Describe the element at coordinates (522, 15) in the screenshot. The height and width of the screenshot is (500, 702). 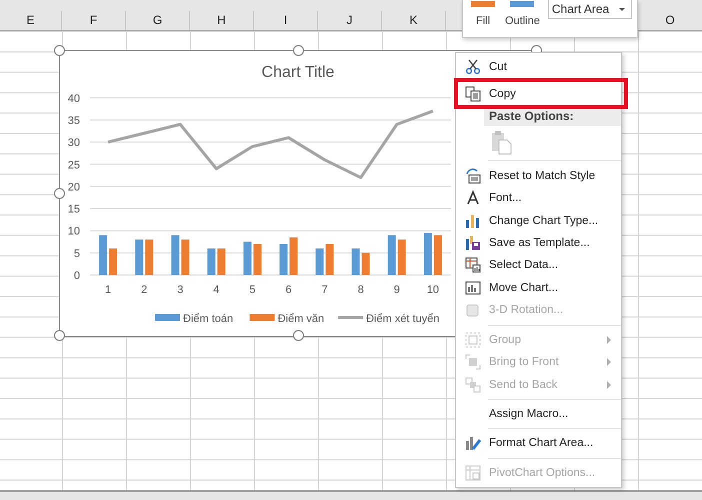
I see `outline-button: Outline` at that location.